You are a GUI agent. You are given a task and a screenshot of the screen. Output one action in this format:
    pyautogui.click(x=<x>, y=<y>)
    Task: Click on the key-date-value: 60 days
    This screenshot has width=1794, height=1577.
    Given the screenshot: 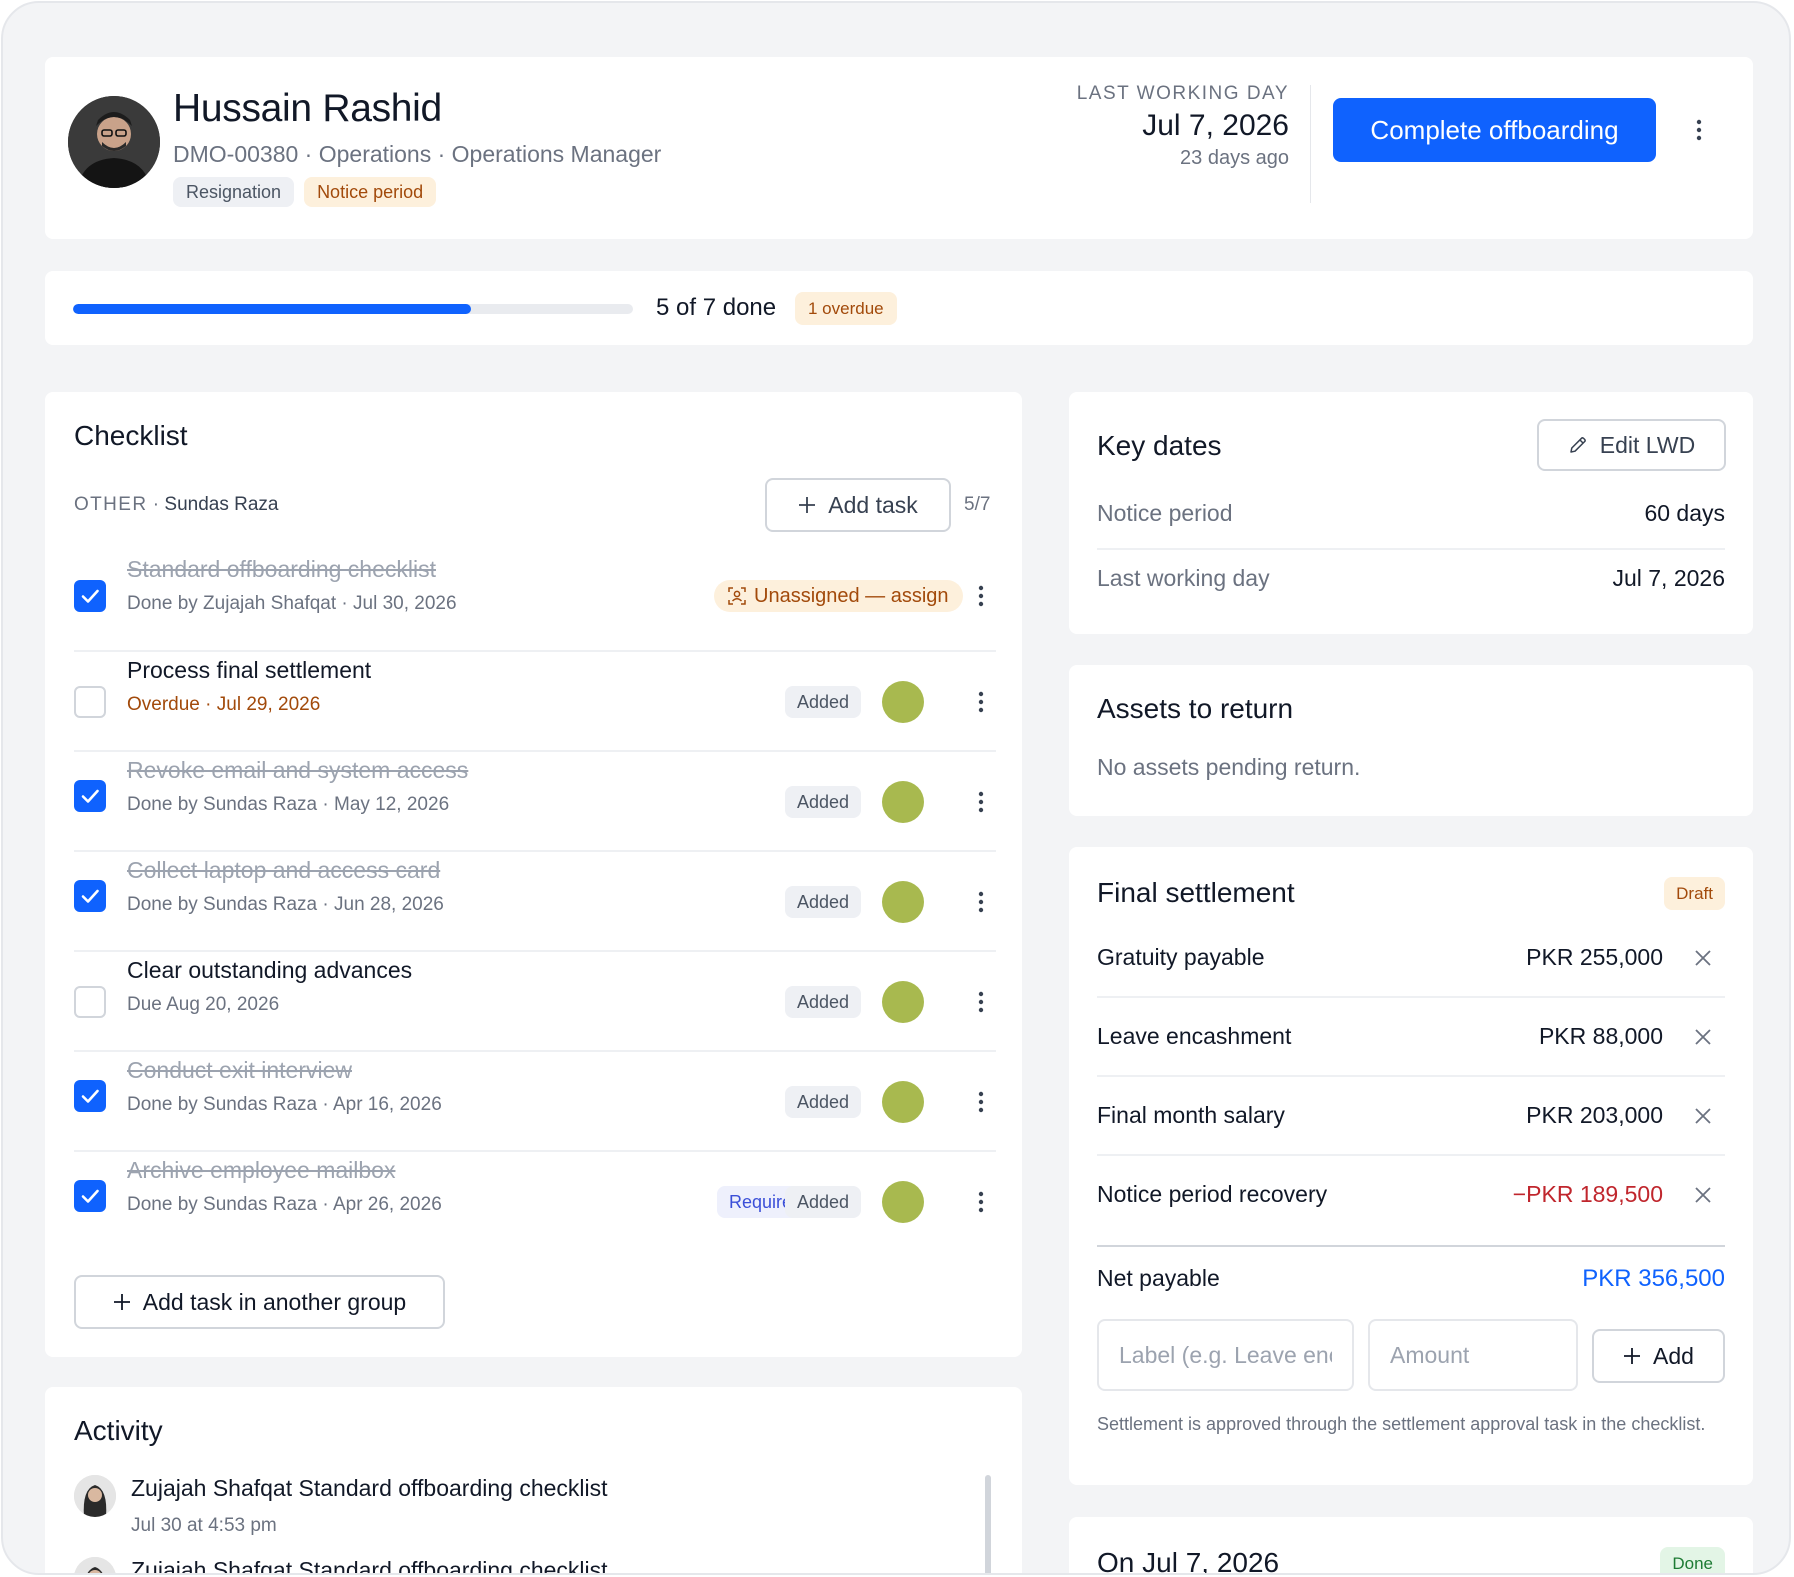 What is the action you would take?
    pyautogui.click(x=1684, y=513)
    